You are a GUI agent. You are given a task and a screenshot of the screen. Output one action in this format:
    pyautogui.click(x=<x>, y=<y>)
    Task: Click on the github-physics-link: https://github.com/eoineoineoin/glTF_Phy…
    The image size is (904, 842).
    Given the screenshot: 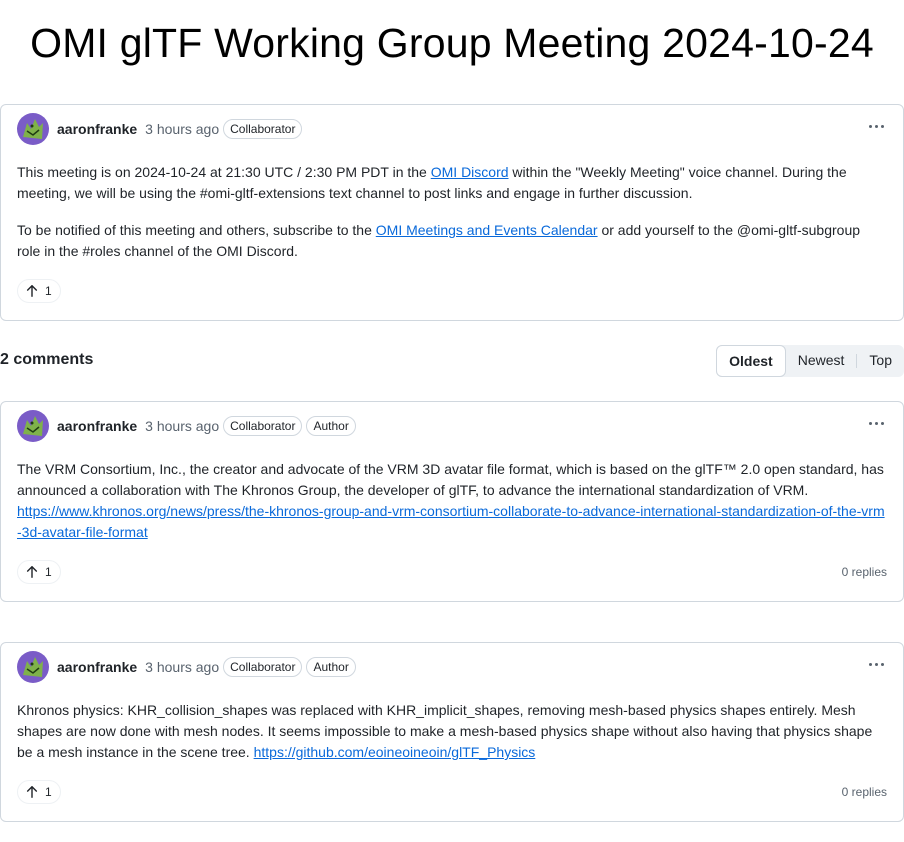 What is the action you would take?
    pyautogui.click(x=395, y=752)
    